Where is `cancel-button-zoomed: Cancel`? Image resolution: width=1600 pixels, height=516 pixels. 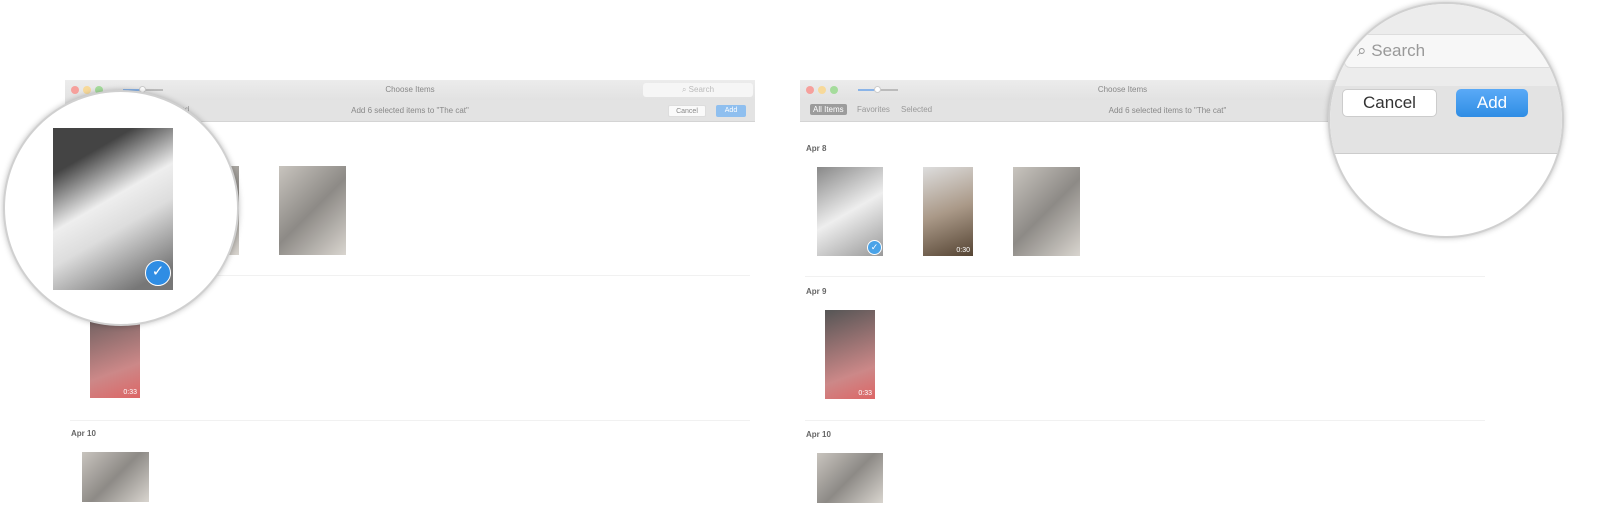
cancel-button-zoomed: Cancel is located at coordinates (1389, 103).